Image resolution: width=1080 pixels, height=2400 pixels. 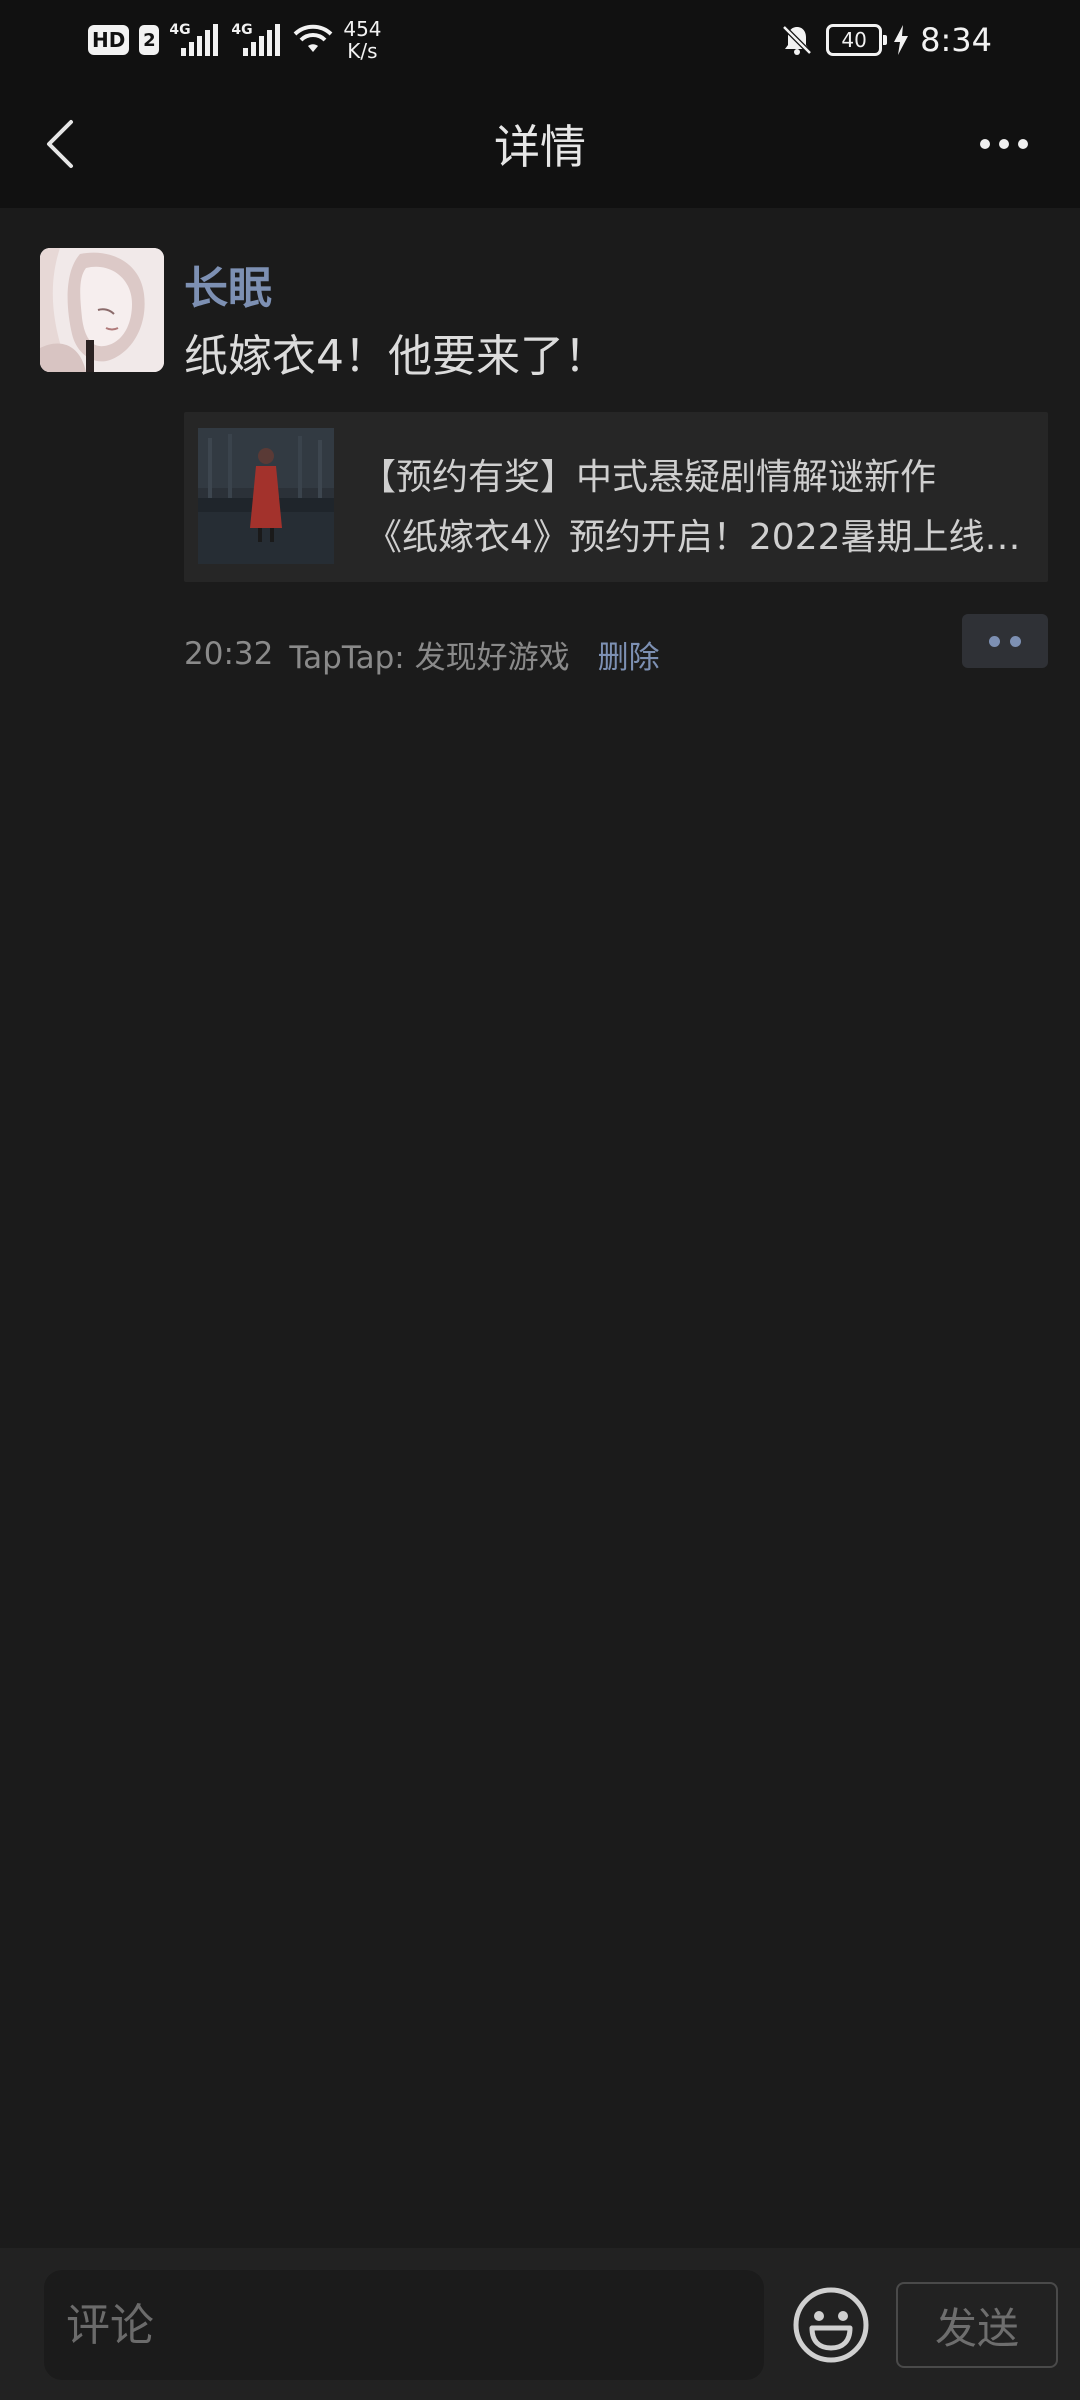 I want to click on smiley-icon, so click(x=831, y=2325).